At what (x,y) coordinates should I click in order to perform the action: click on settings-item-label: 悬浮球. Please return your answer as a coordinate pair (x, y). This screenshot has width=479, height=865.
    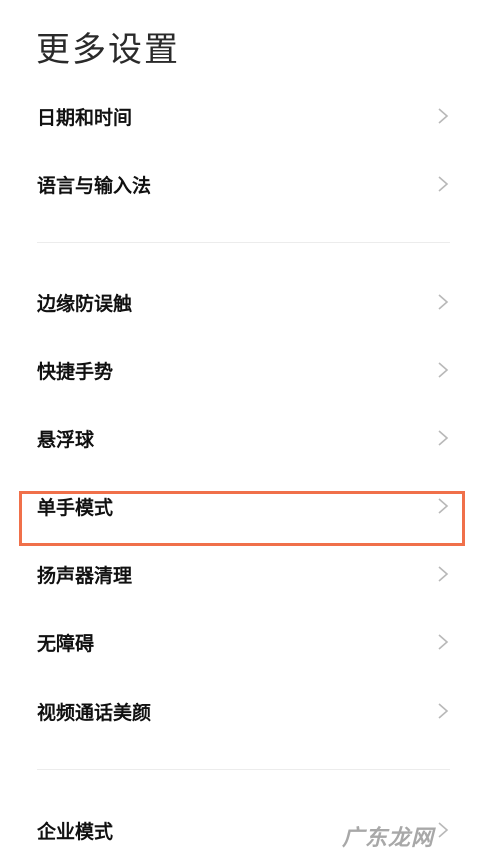
    Looking at the image, I should click on (66, 439).